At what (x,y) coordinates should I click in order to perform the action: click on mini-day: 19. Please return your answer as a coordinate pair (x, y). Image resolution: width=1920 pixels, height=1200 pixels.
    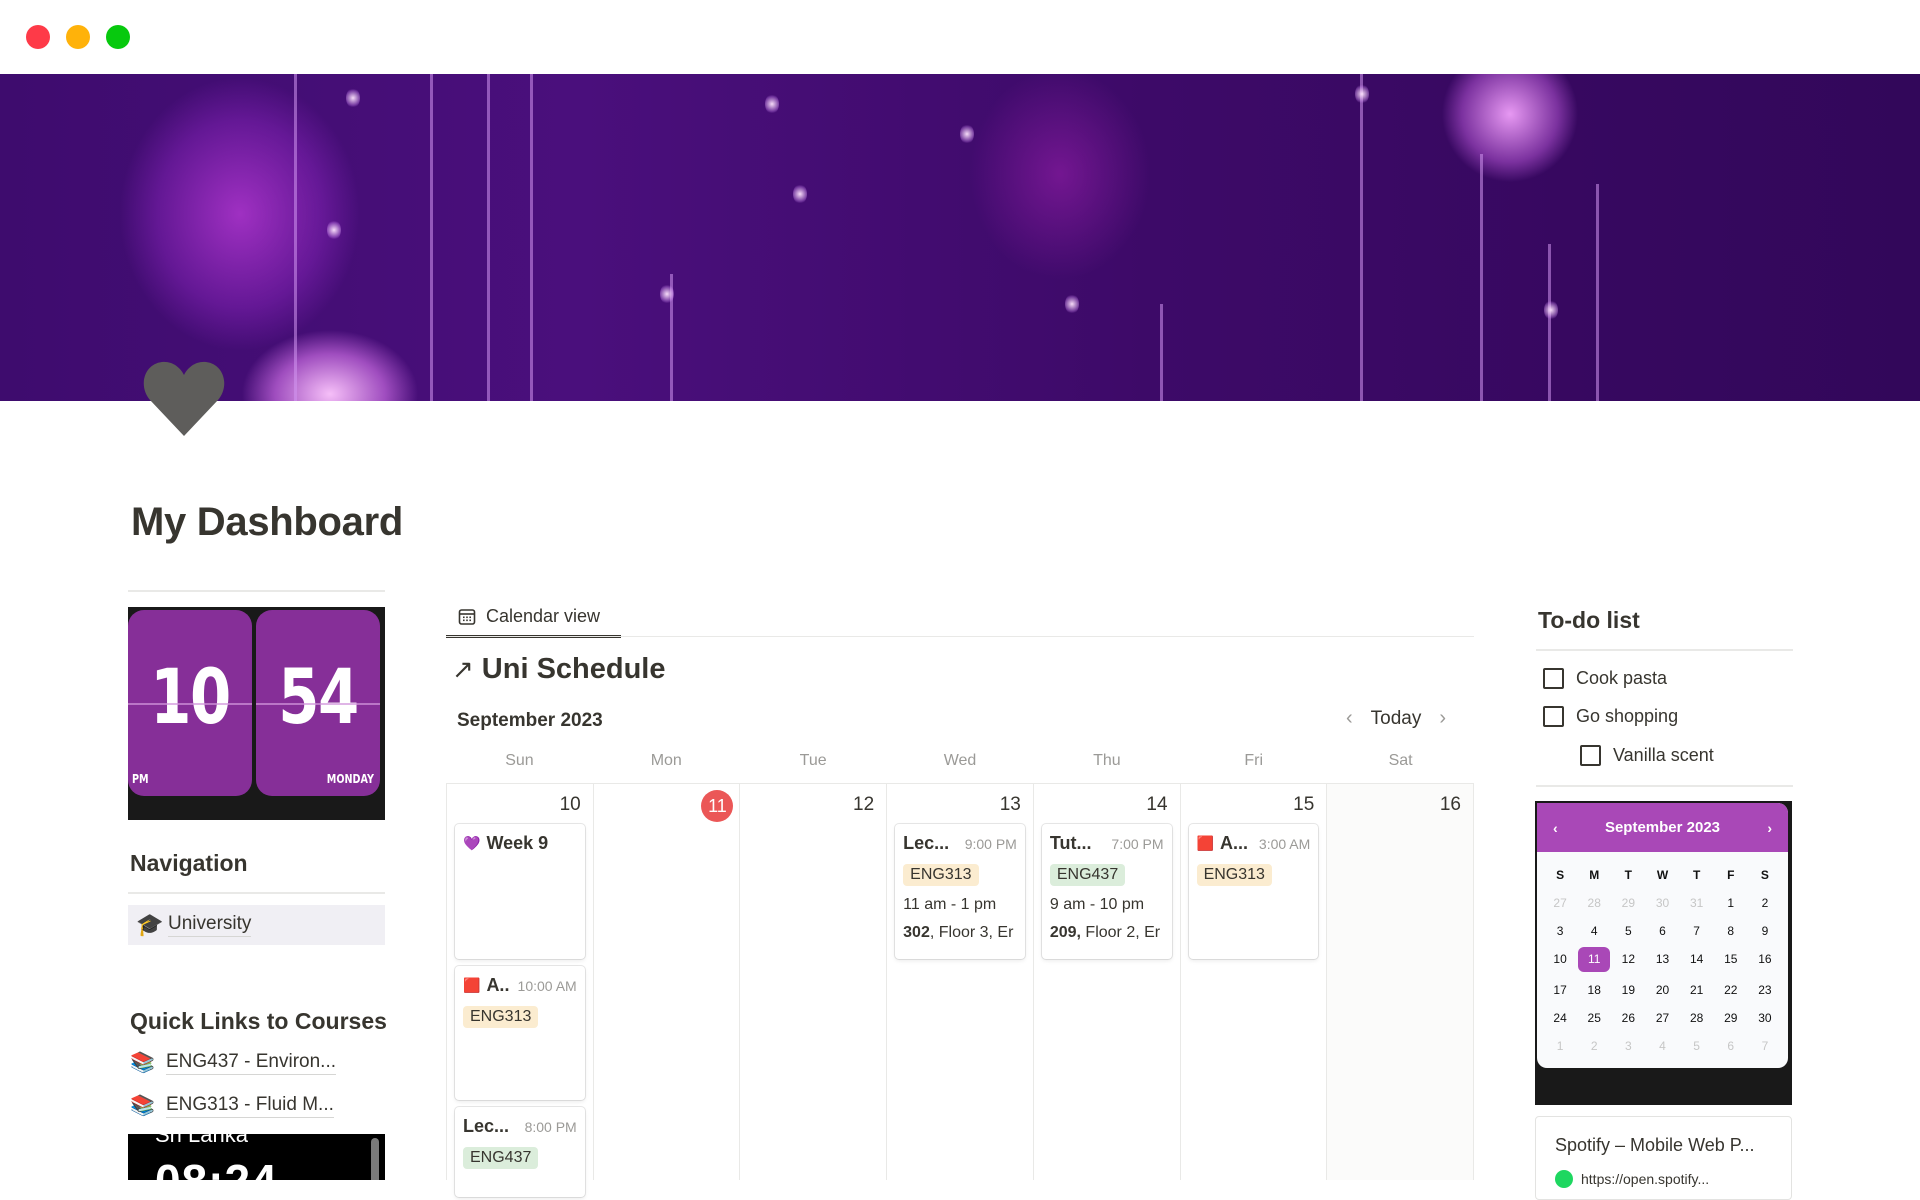
    Looking at the image, I should click on (1628, 990).